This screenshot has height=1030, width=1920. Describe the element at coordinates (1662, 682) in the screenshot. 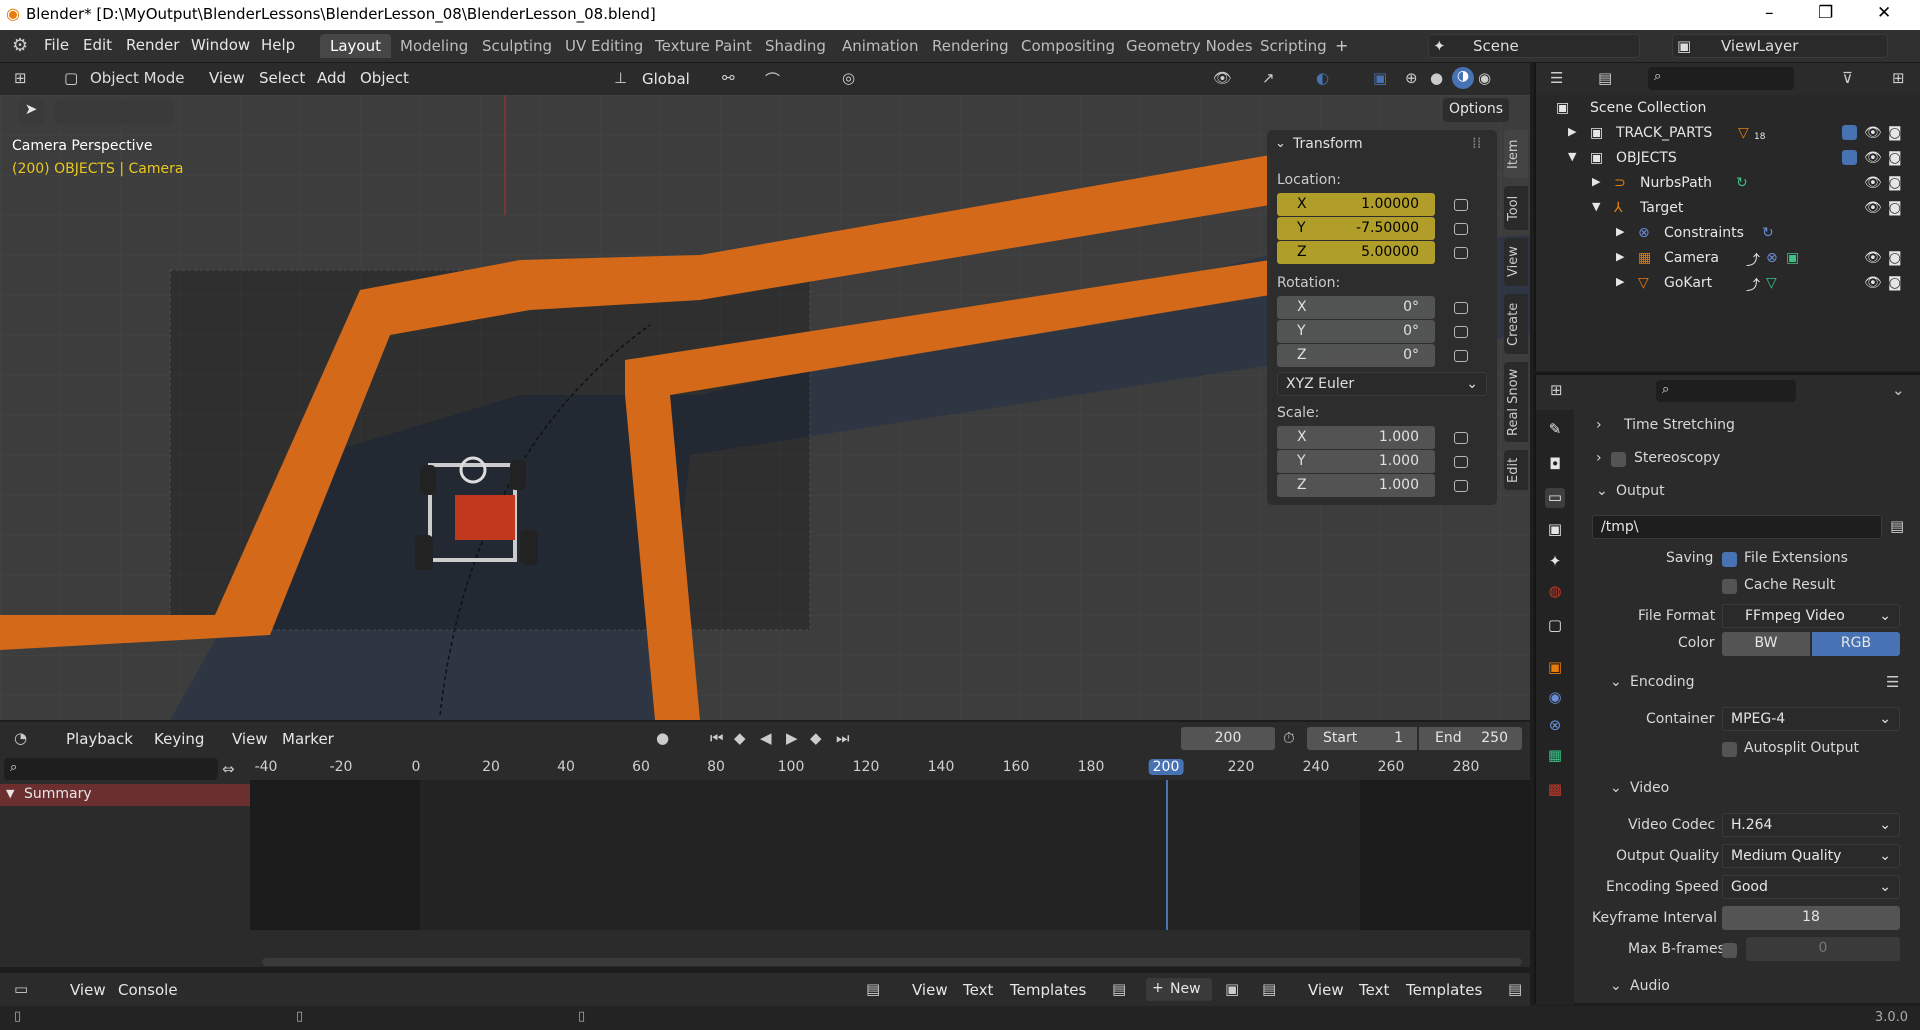

I see `encoding-panel: Encoding` at that location.